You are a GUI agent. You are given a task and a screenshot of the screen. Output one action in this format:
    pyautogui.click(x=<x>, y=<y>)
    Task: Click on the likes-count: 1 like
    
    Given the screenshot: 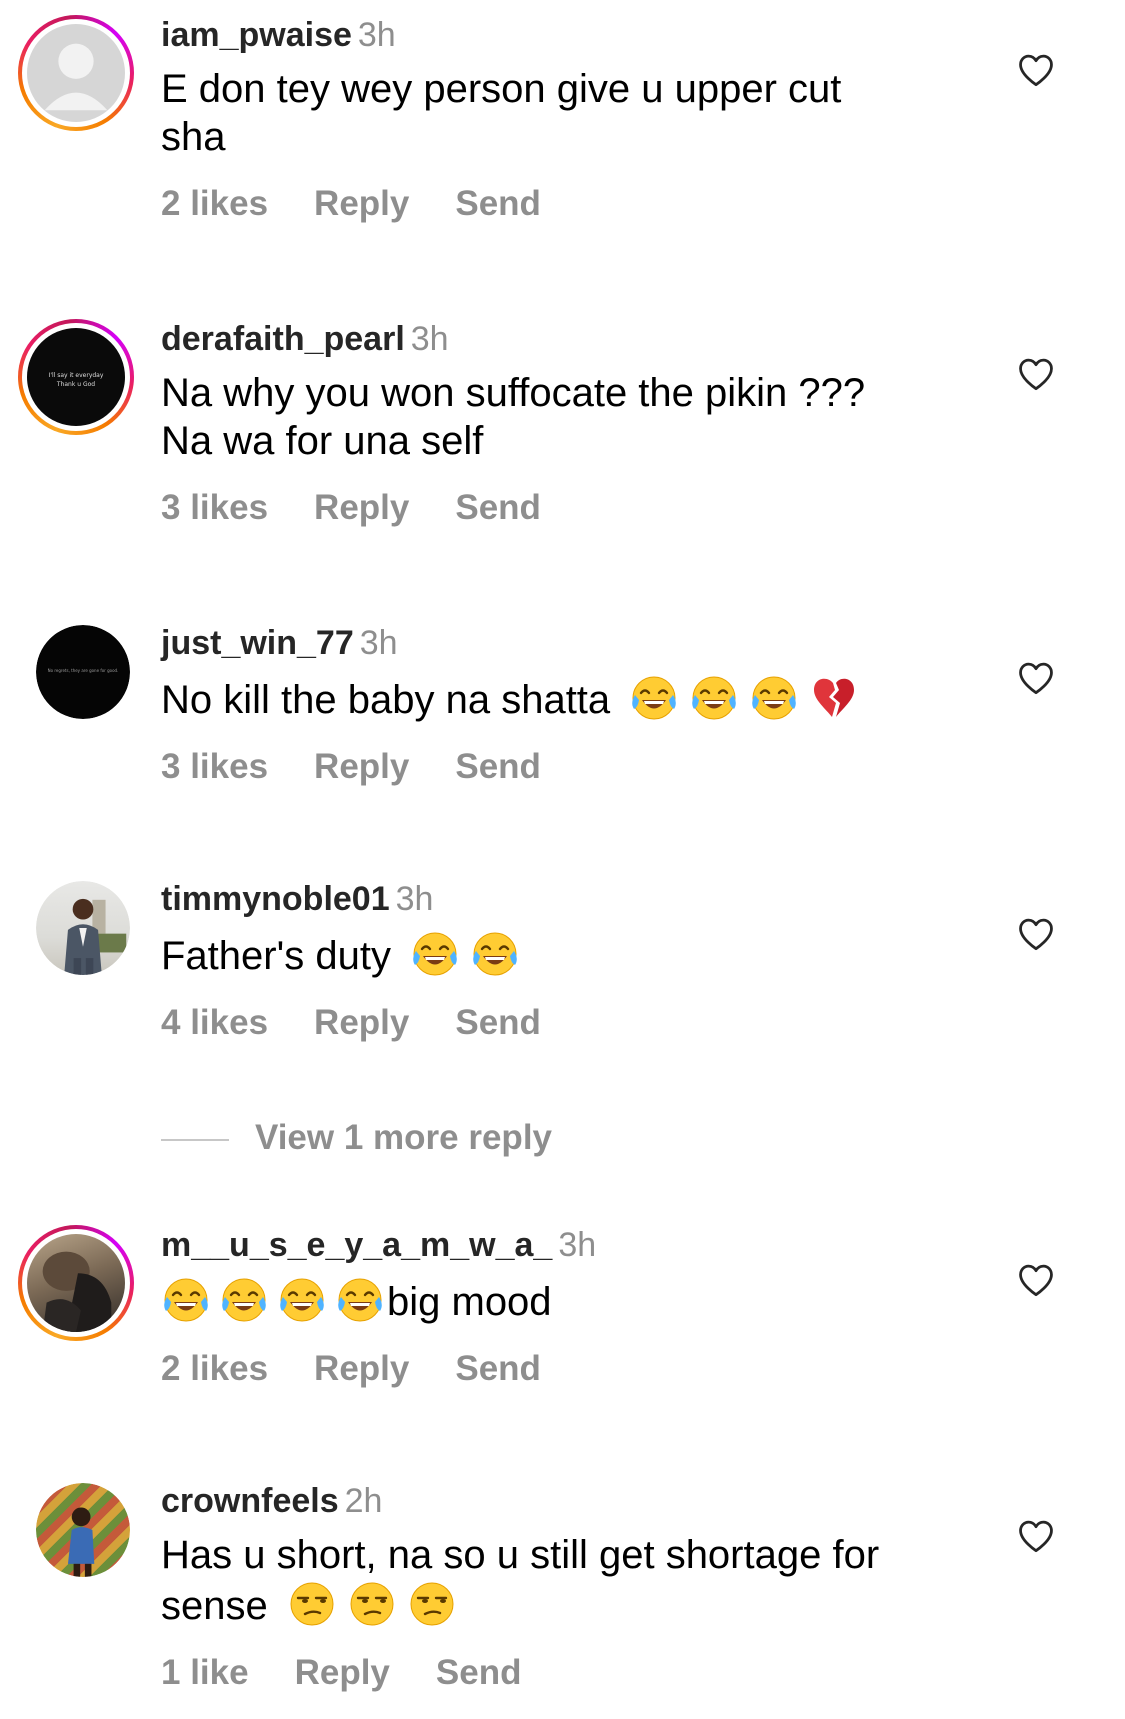 What is the action you would take?
    pyautogui.click(x=205, y=1673)
    